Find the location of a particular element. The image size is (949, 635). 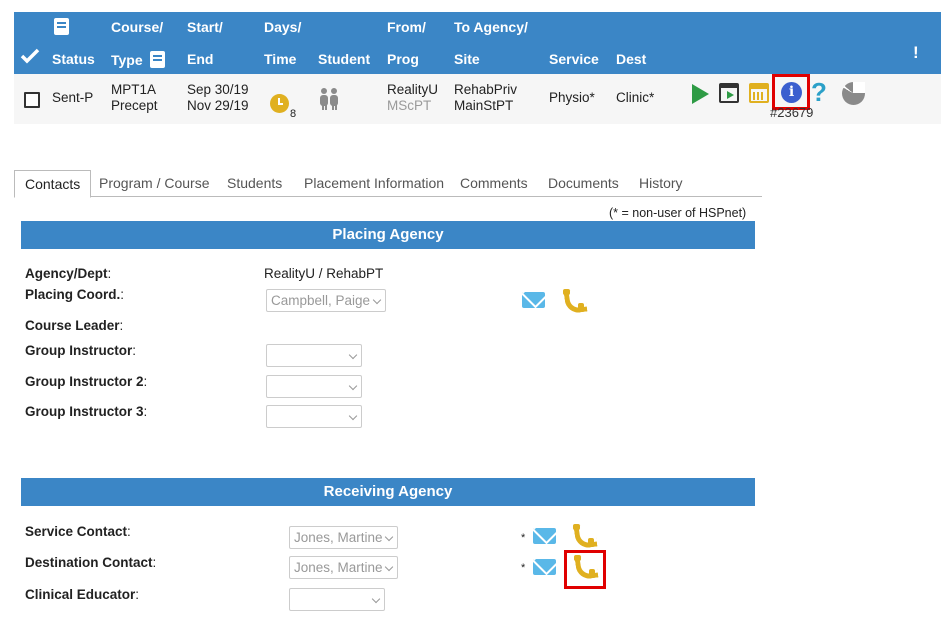

course-leader-label: Course Leader: is located at coordinates (74, 325).